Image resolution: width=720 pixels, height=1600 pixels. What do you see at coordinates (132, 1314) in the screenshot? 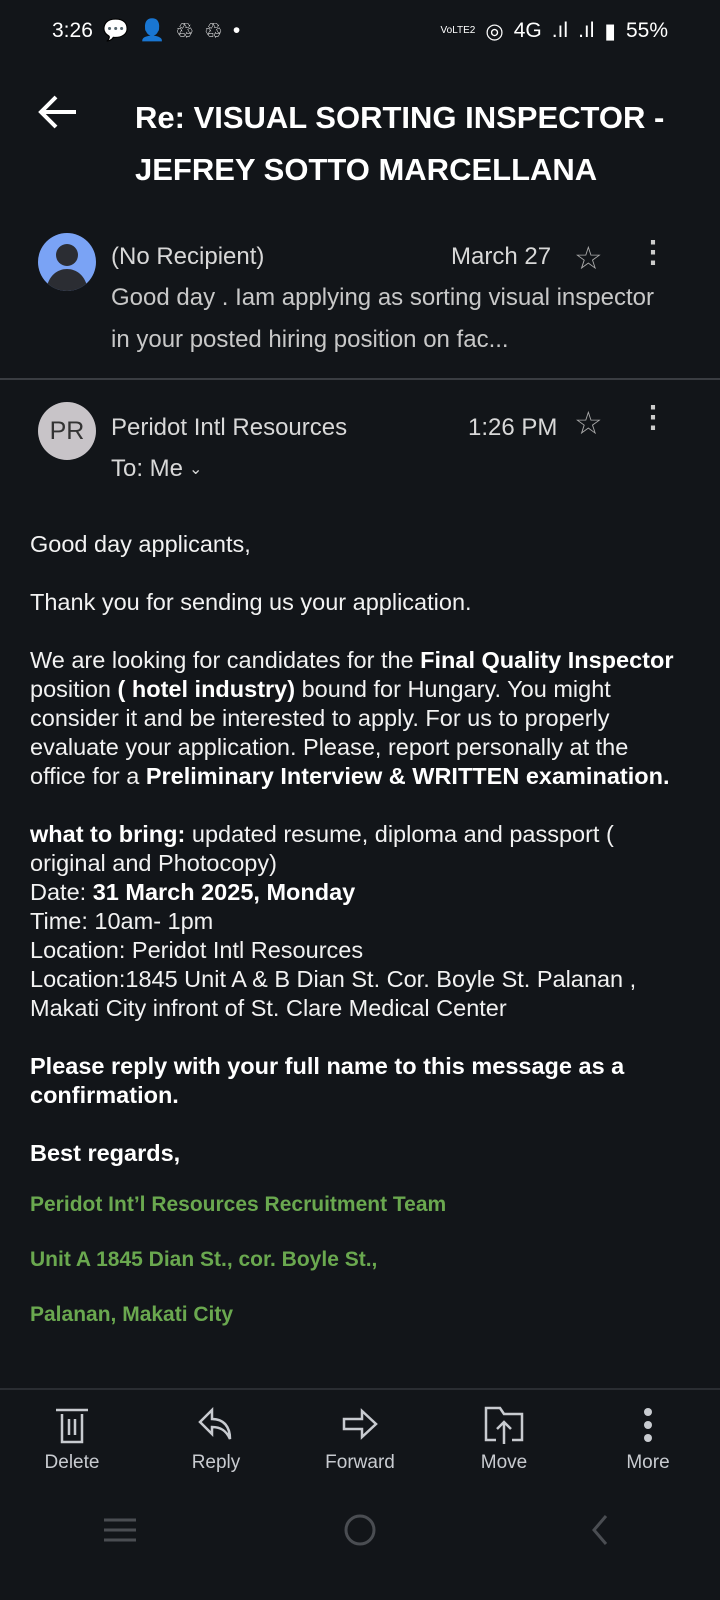
I see `signature-line: Palanan, Makati City` at bounding box center [132, 1314].